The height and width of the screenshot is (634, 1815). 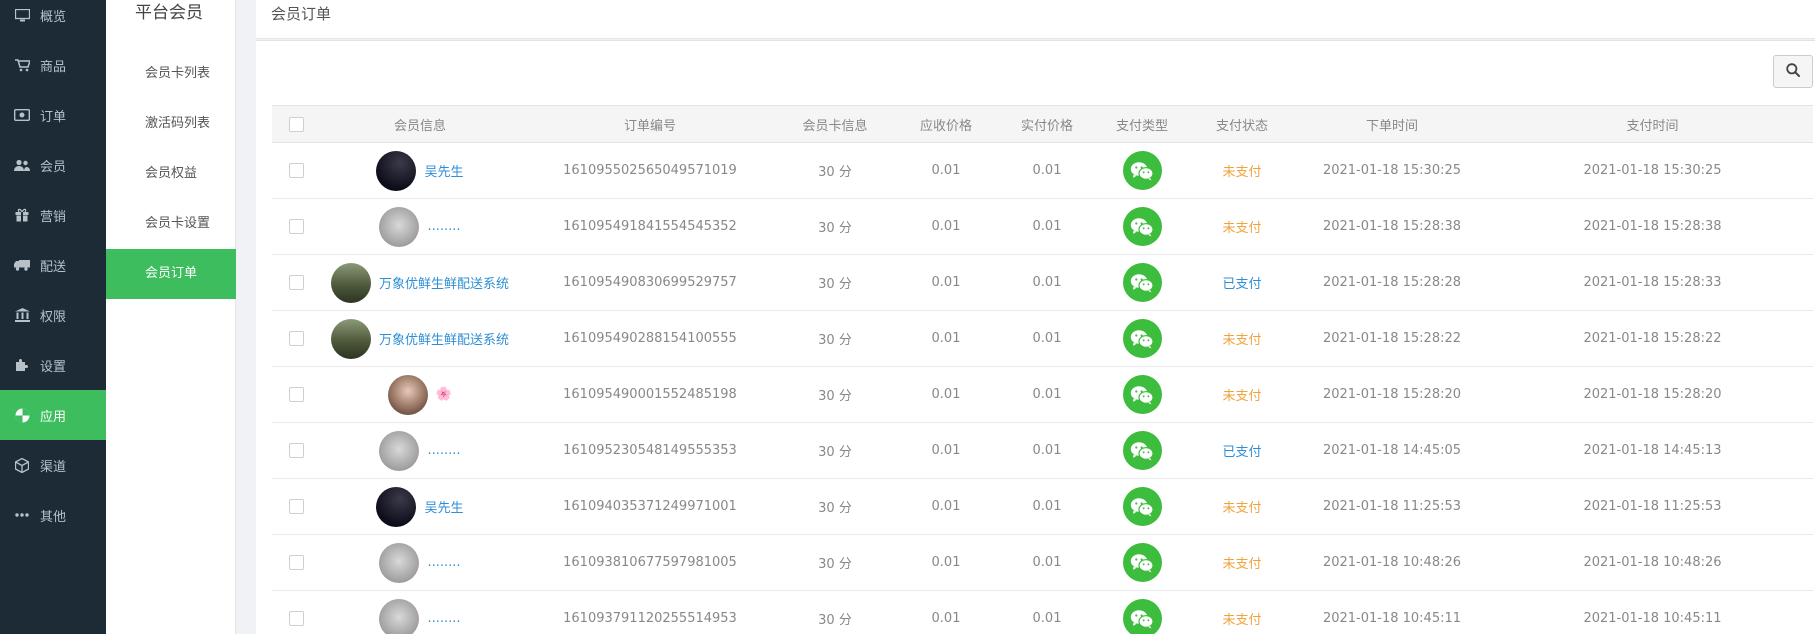 I want to click on header-member-info: 会员信息, so click(x=420, y=124).